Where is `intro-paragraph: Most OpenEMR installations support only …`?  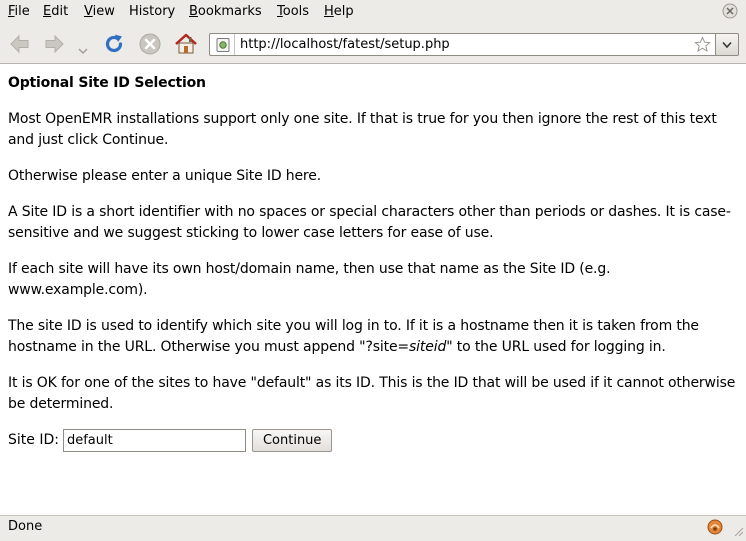 intro-paragraph: Most OpenEMR installations support only … is located at coordinates (362, 129).